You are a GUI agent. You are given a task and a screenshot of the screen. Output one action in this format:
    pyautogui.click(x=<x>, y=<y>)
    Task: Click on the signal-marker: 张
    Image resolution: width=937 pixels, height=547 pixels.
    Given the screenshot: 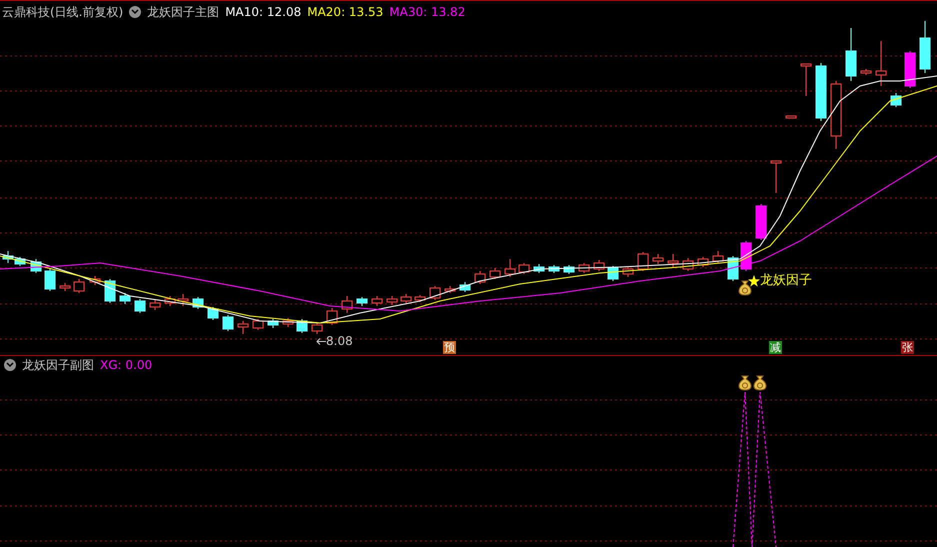 What is the action you would take?
    pyautogui.click(x=907, y=347)
    